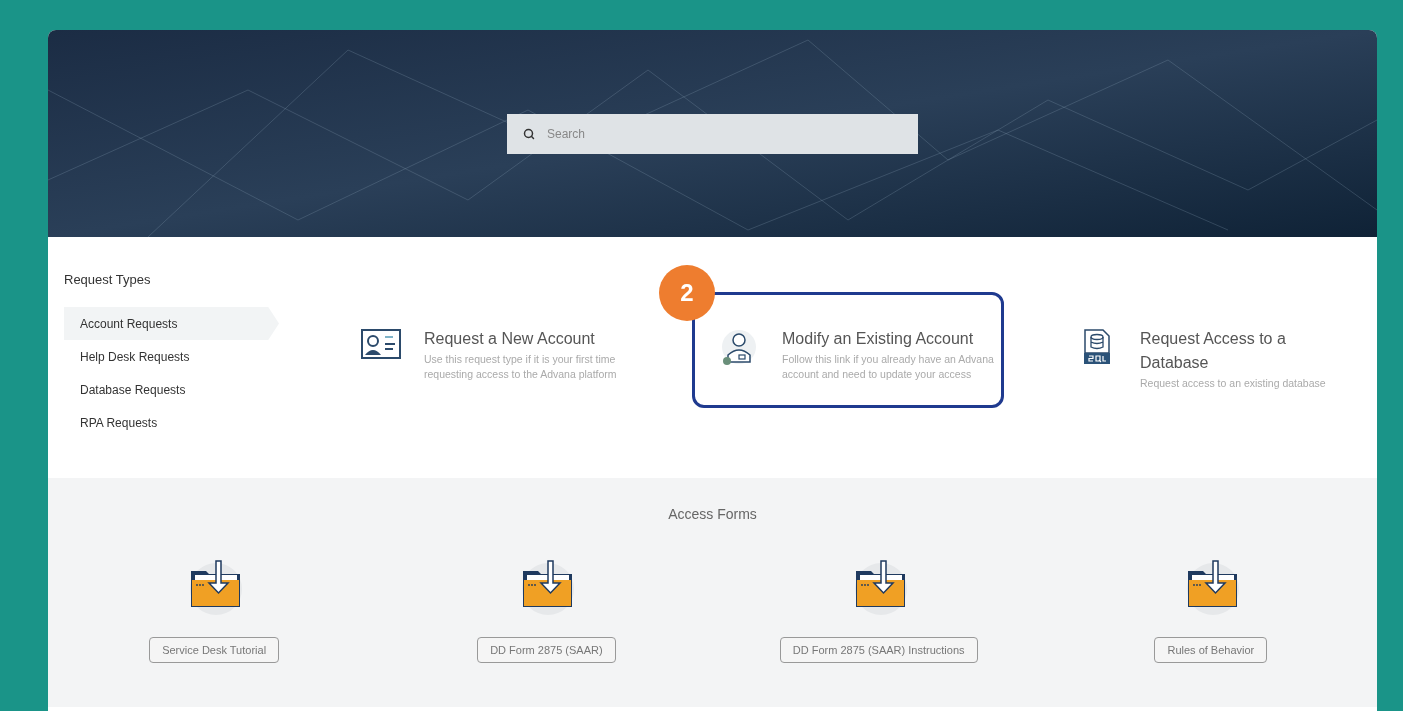  Describe the element at coordinates (738, 348) in the screenshot. I see `user-gear-icon` at that location.